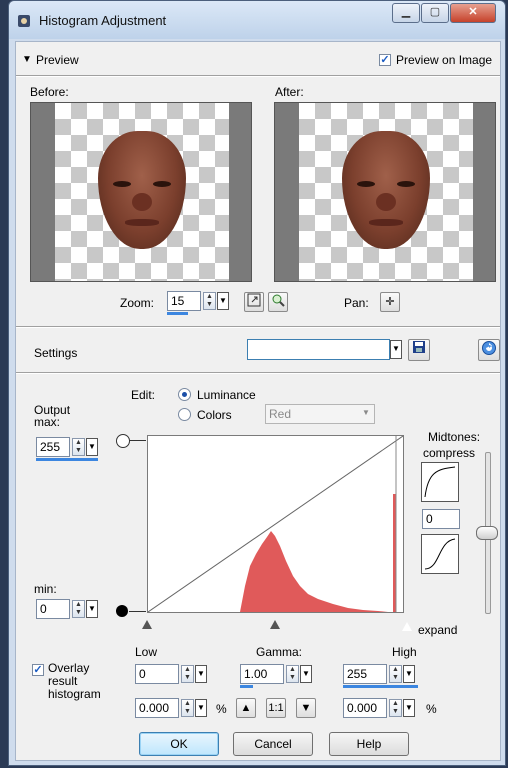 The height and width of the screenshot is (768, 508). What do you see at coordinates (92, 609) in the screenshot?
I see `output-min-dropdown-button: ▼` at bounding box center [92, 609].